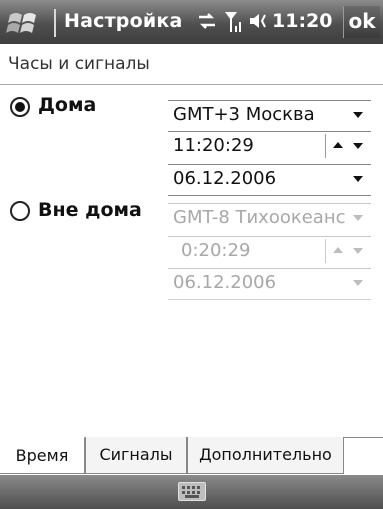 The width and height of the screenshot is (383, 509). What do you see at coordinates (269, 250) in the screenshot?
I see `away-time-field: 0:20:29` at bounding box center [269, 250].